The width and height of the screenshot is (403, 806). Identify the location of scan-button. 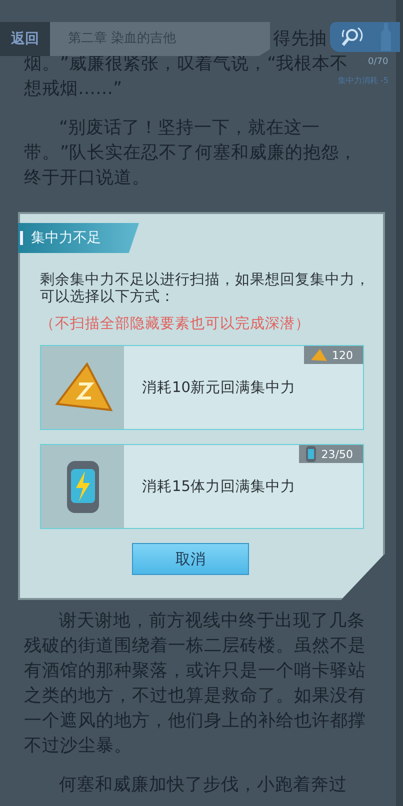
(365, 37).